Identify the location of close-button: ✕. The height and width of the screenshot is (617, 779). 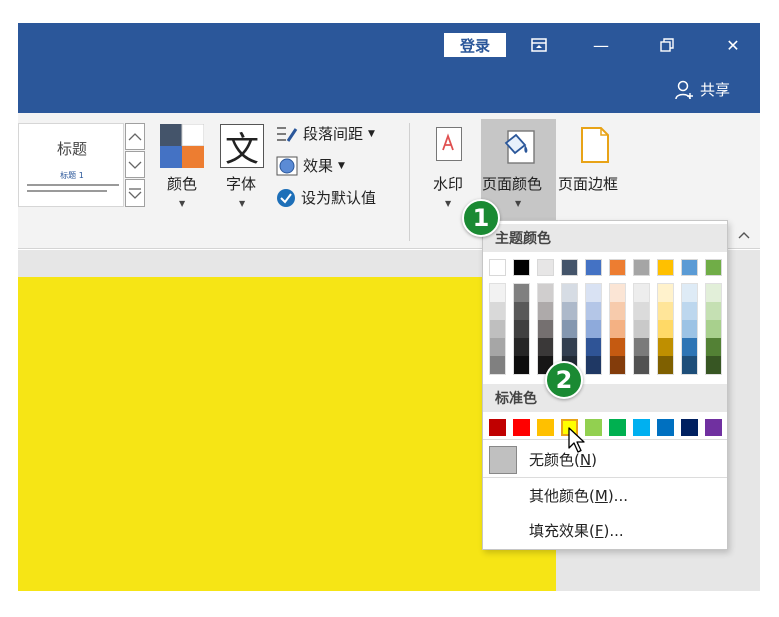
(733, 45).